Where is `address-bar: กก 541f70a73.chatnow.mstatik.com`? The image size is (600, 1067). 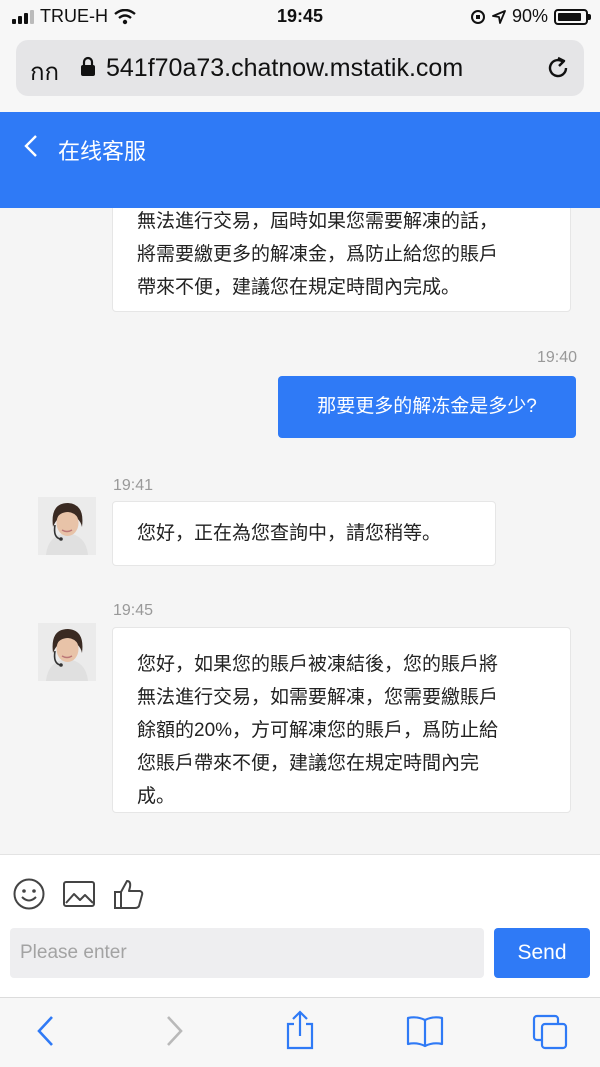
address-bar: กก 541f70a73.chatnow.mstatik.com is located at coordinates (300, 68).